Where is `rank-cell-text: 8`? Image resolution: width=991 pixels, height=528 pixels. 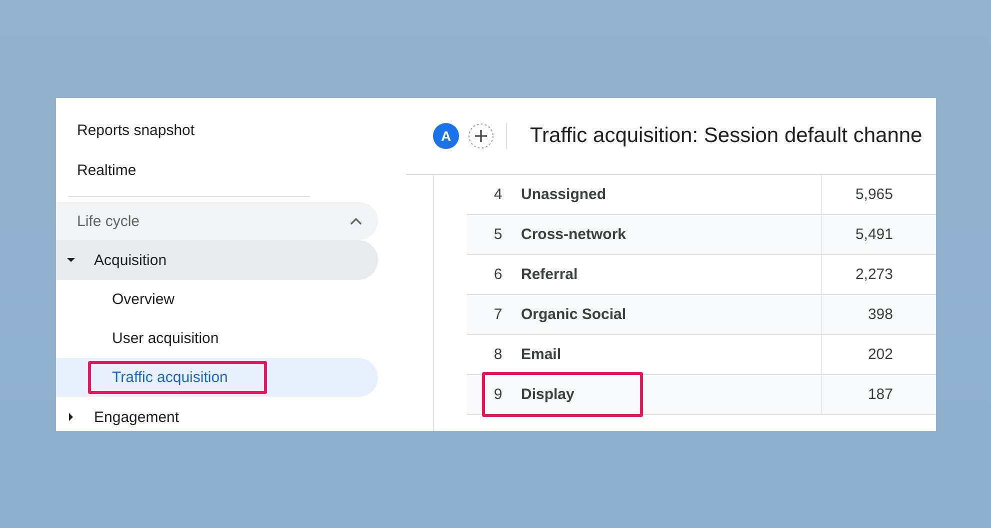 rank-cell-text: 8 is located at coordinates (498, 354).